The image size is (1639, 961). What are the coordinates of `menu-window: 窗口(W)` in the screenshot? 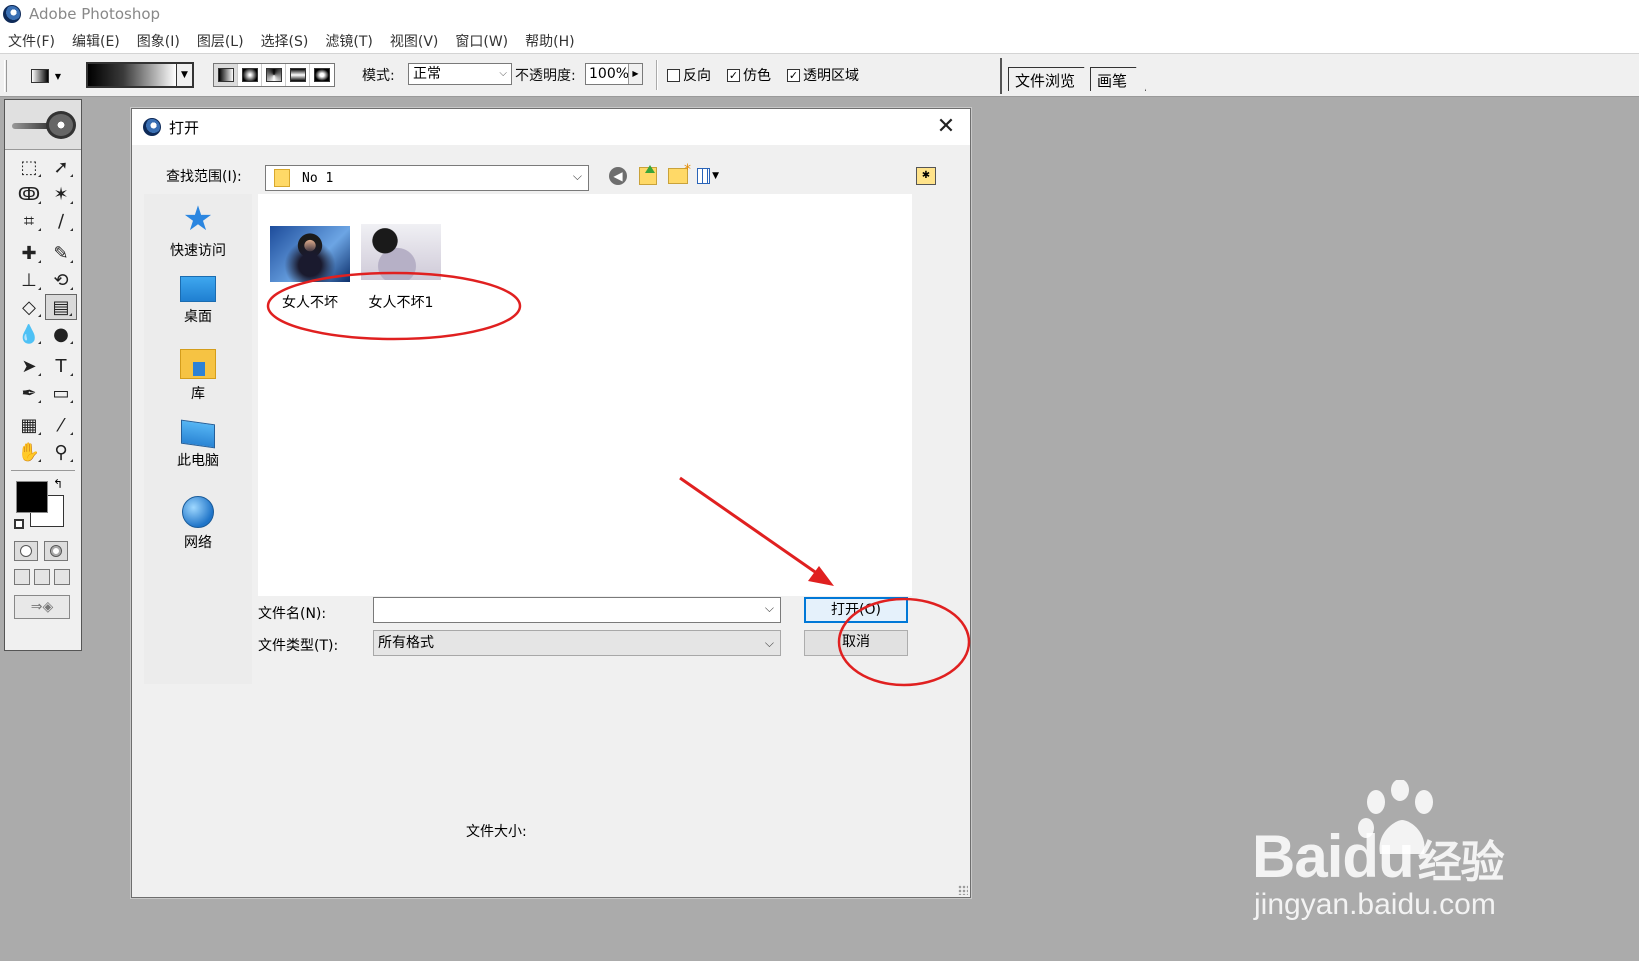 It's located at (482, 41).